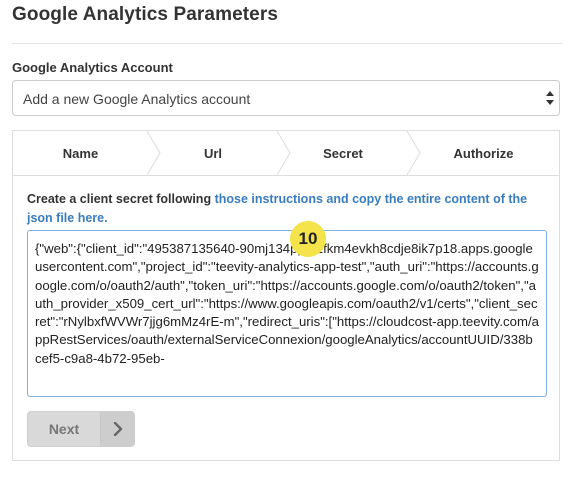 The image size is (584, 478). I want to click on step-url: Url, so click(213, 153).